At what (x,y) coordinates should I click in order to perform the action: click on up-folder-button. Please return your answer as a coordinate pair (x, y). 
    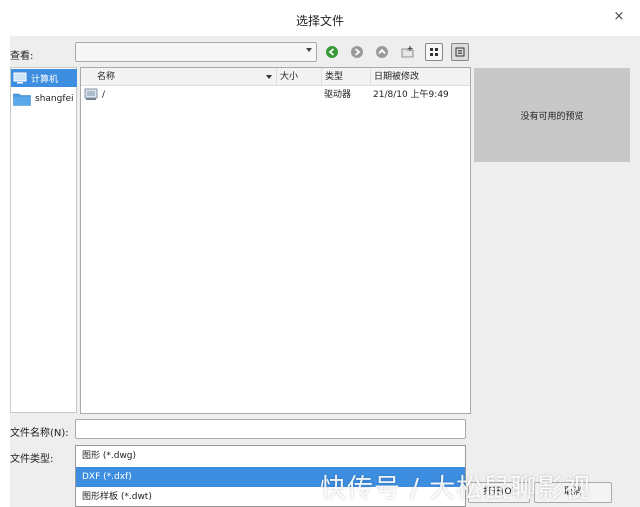
    Looking at the image, I should click on (382, 52).